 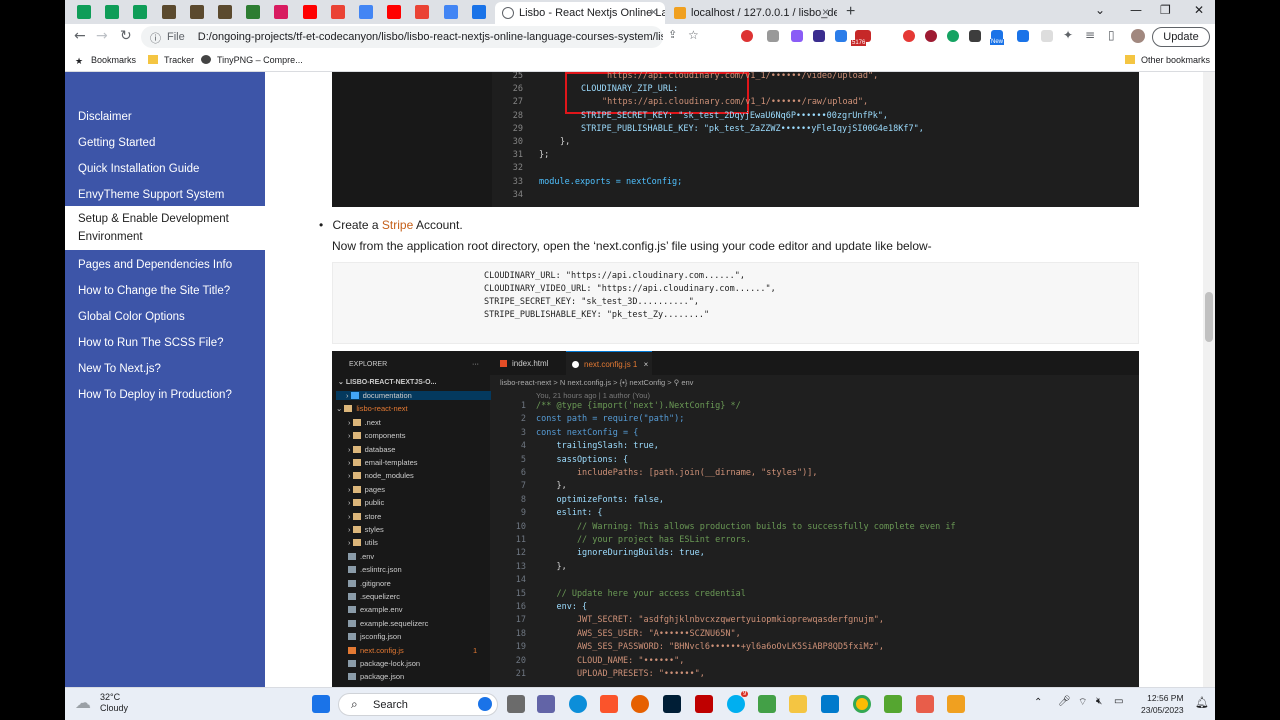 I want to click on explorer-item: › utils, so click(x=363, y=542).